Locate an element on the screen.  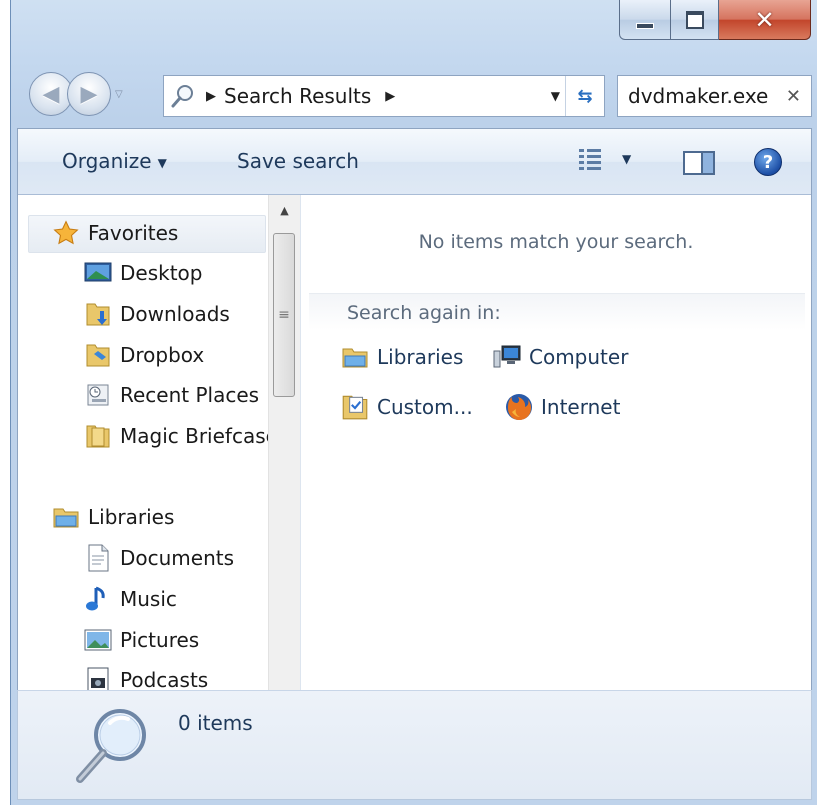
empty-results-message: No items match your search. is located at coordinates (556, 242).